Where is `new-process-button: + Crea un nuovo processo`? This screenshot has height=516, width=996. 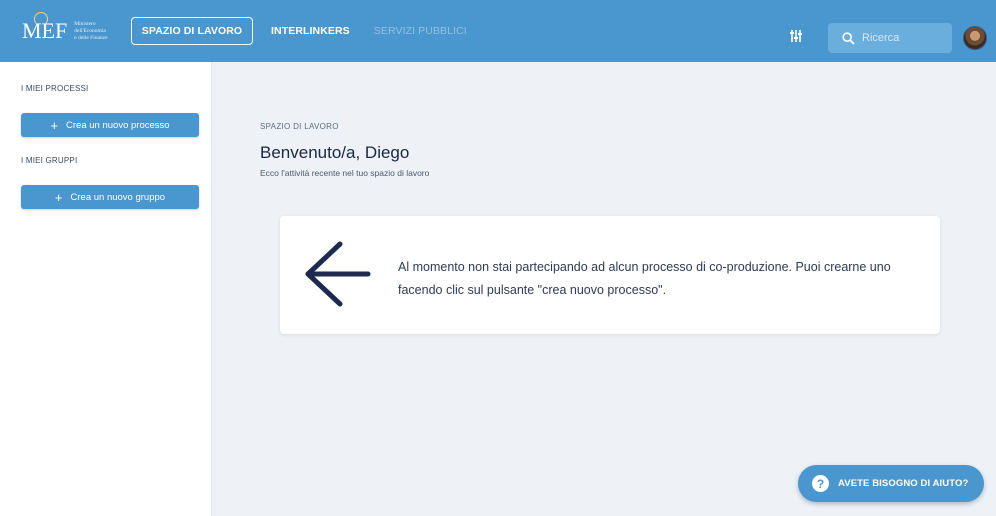 new-process-button: + Crea un nuovo processo is located at coordinates (110, 125).